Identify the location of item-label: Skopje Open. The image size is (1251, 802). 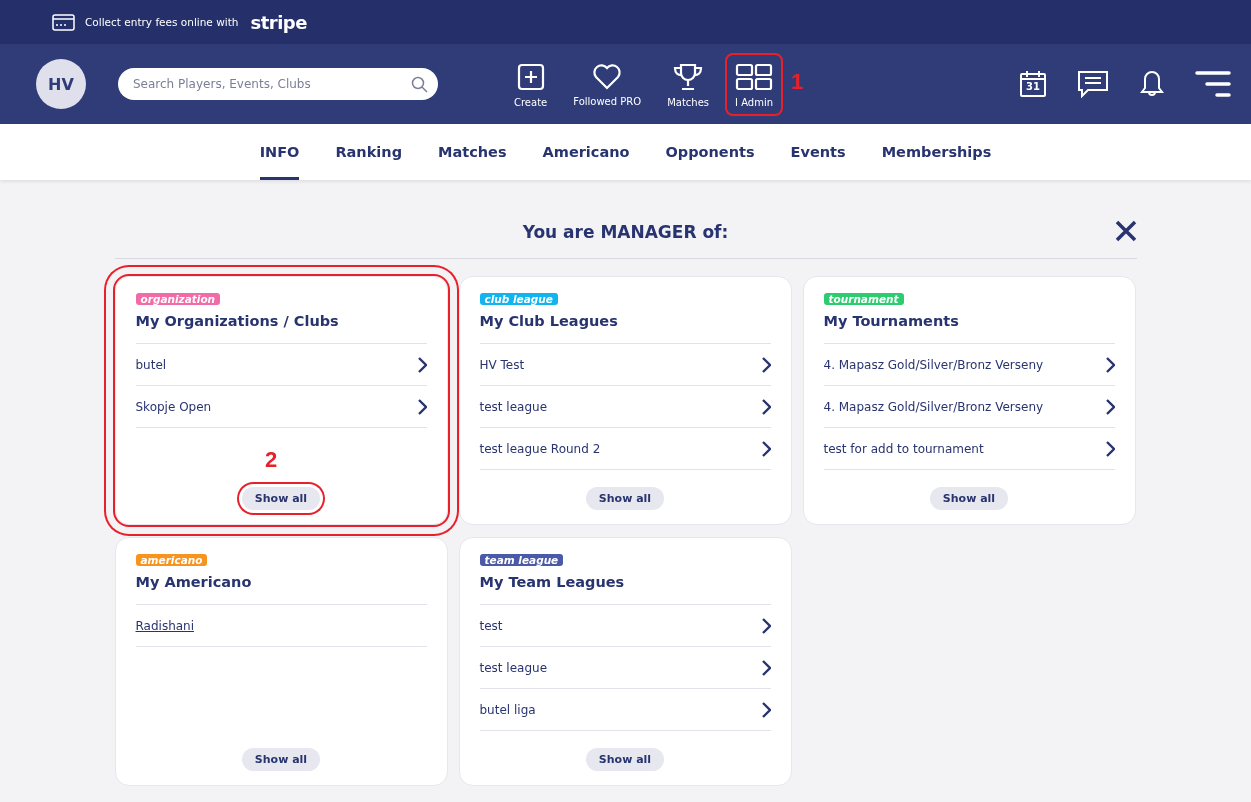
(173, 406).